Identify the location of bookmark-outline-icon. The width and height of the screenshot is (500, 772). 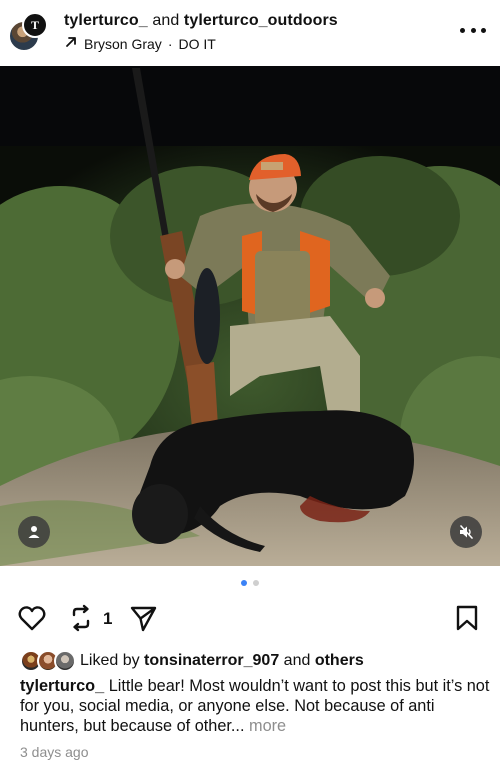
(467, 618).